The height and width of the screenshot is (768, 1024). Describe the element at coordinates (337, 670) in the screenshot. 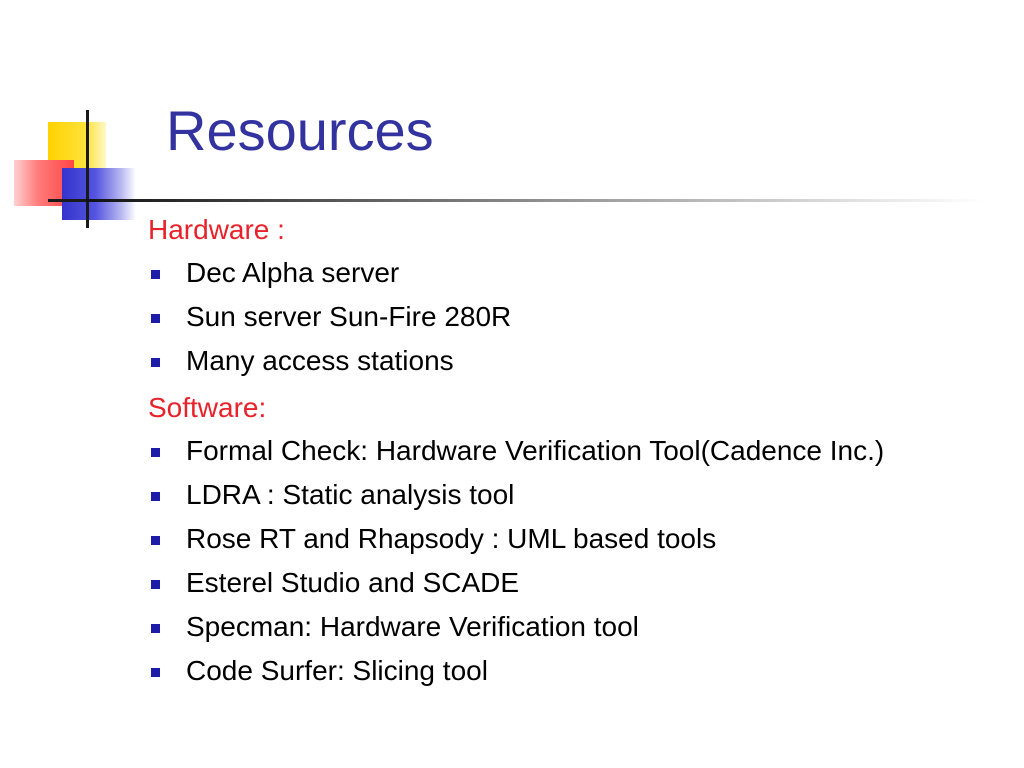

I see `list-item-text: Code Surfer: Slicing tool` at that location.